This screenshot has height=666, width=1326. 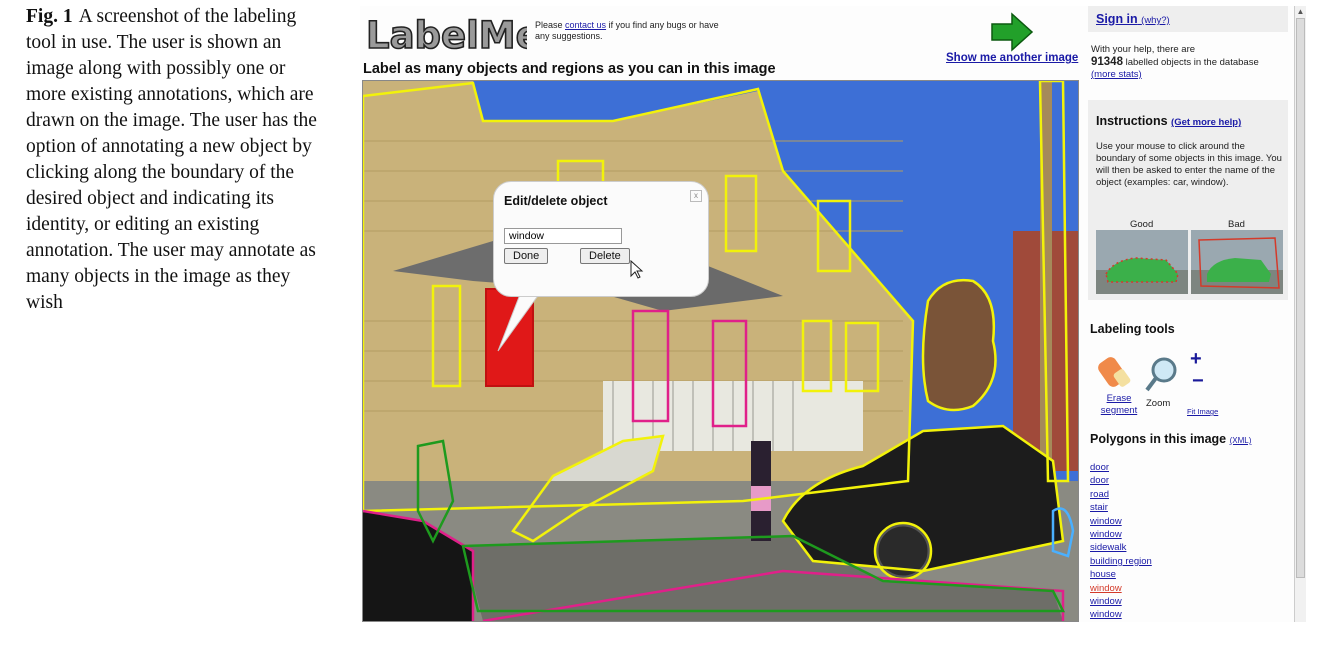 I want to click on zoom-in-icon: +, so click(x=1196, y=359).